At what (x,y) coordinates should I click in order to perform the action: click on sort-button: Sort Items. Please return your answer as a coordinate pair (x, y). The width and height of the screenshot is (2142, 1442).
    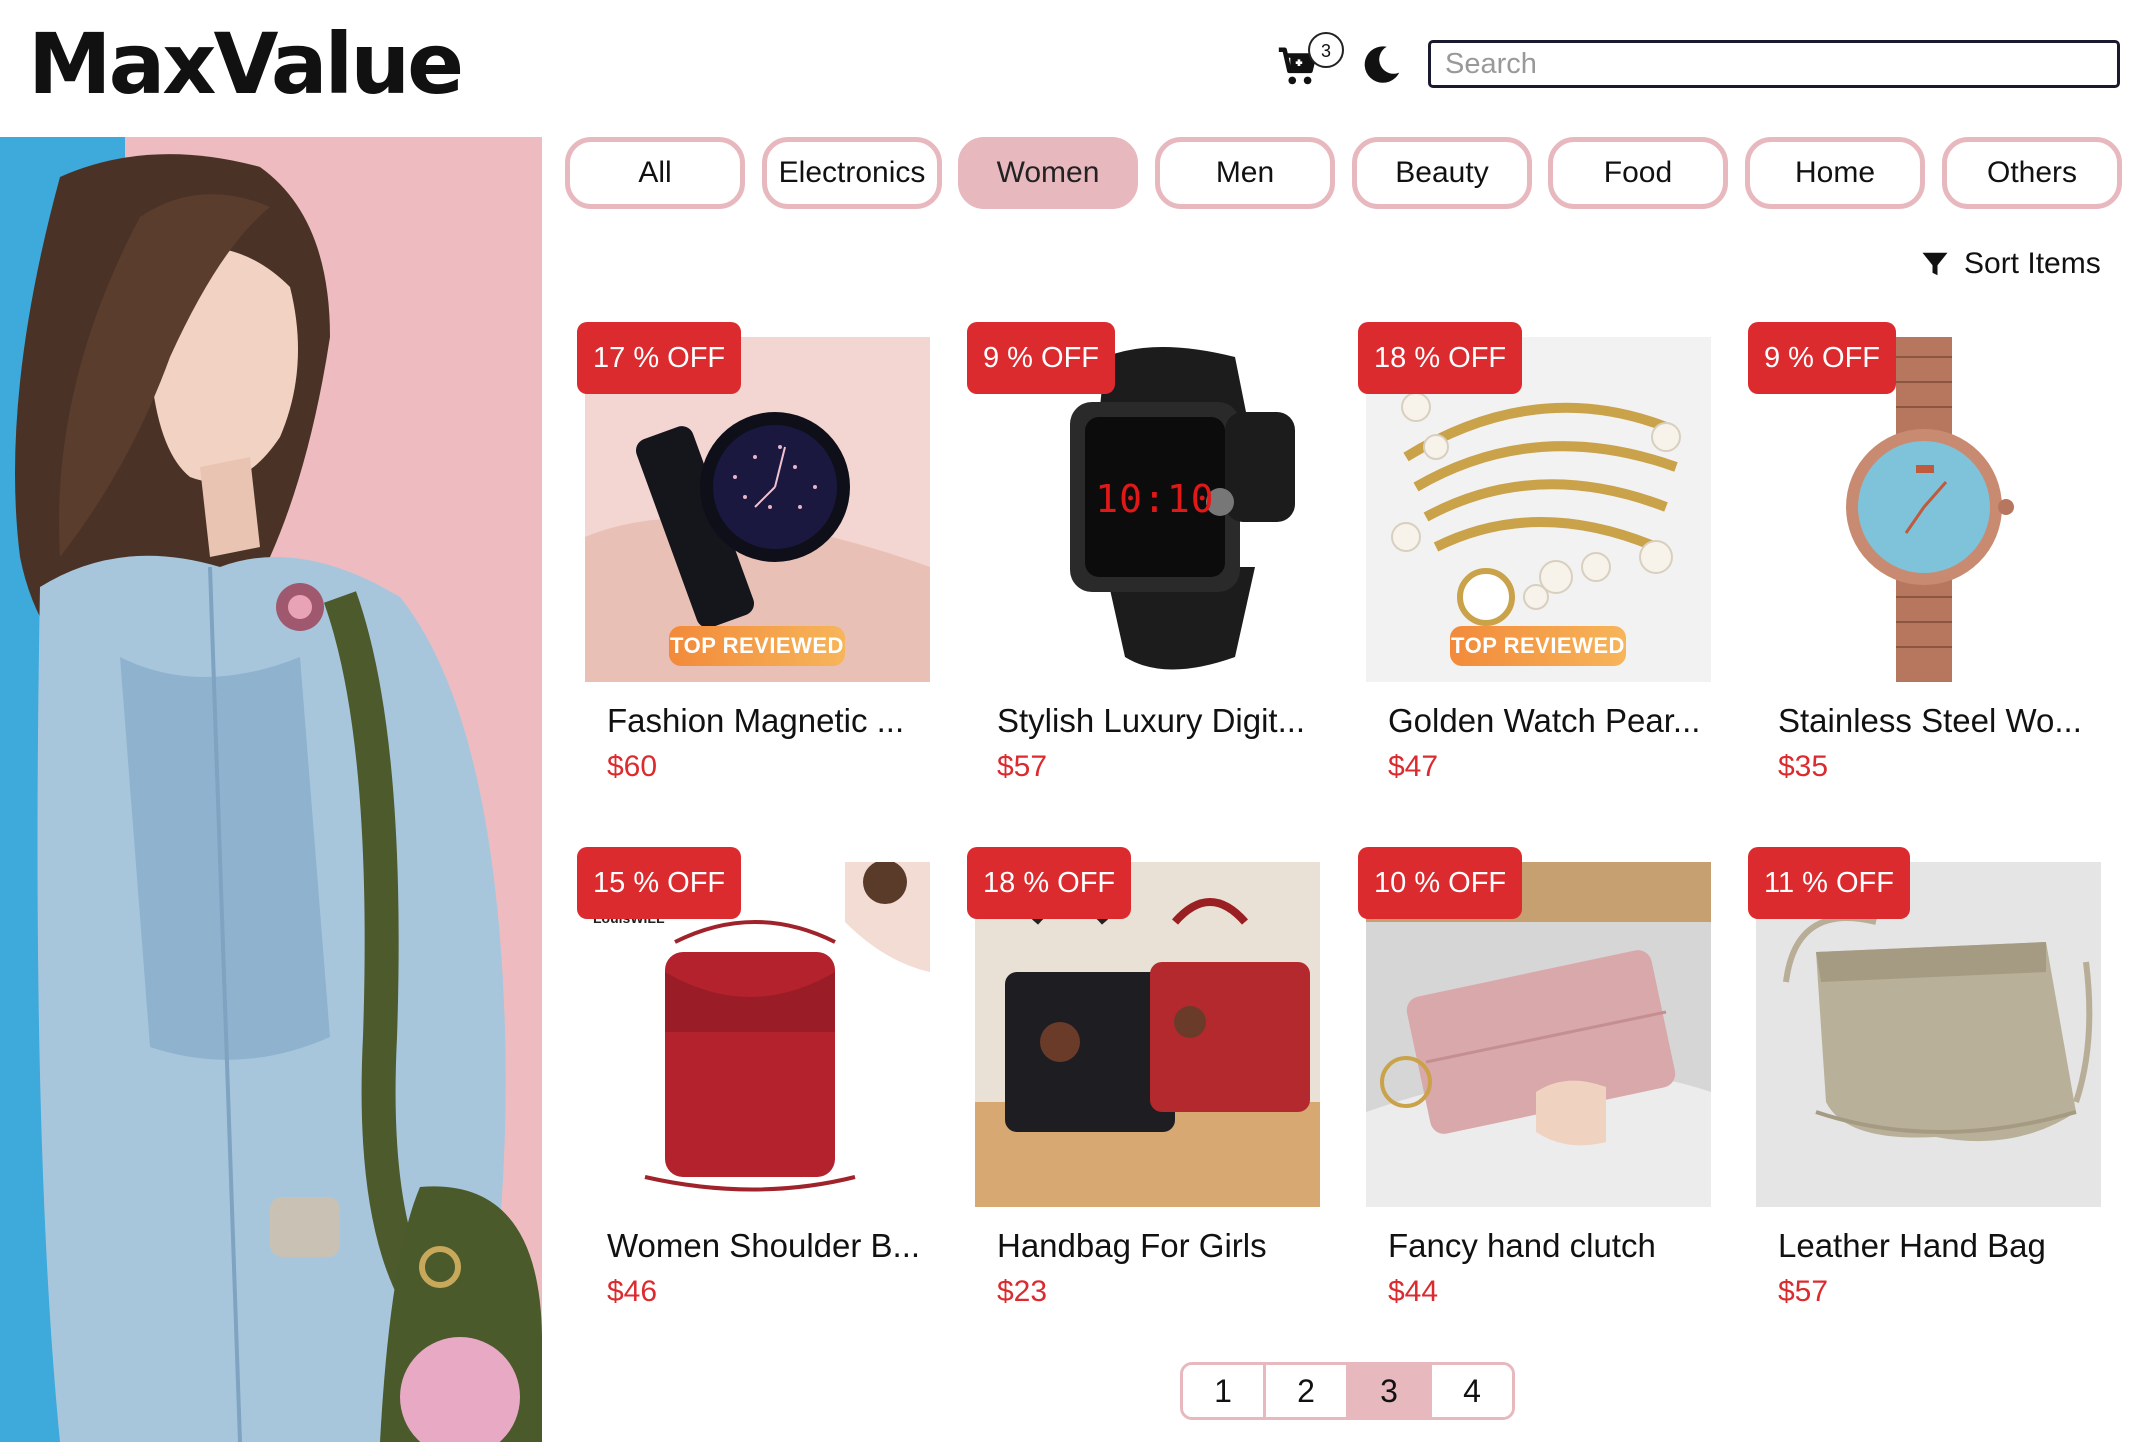
    Looking at the image, I should click on (2010, 264).